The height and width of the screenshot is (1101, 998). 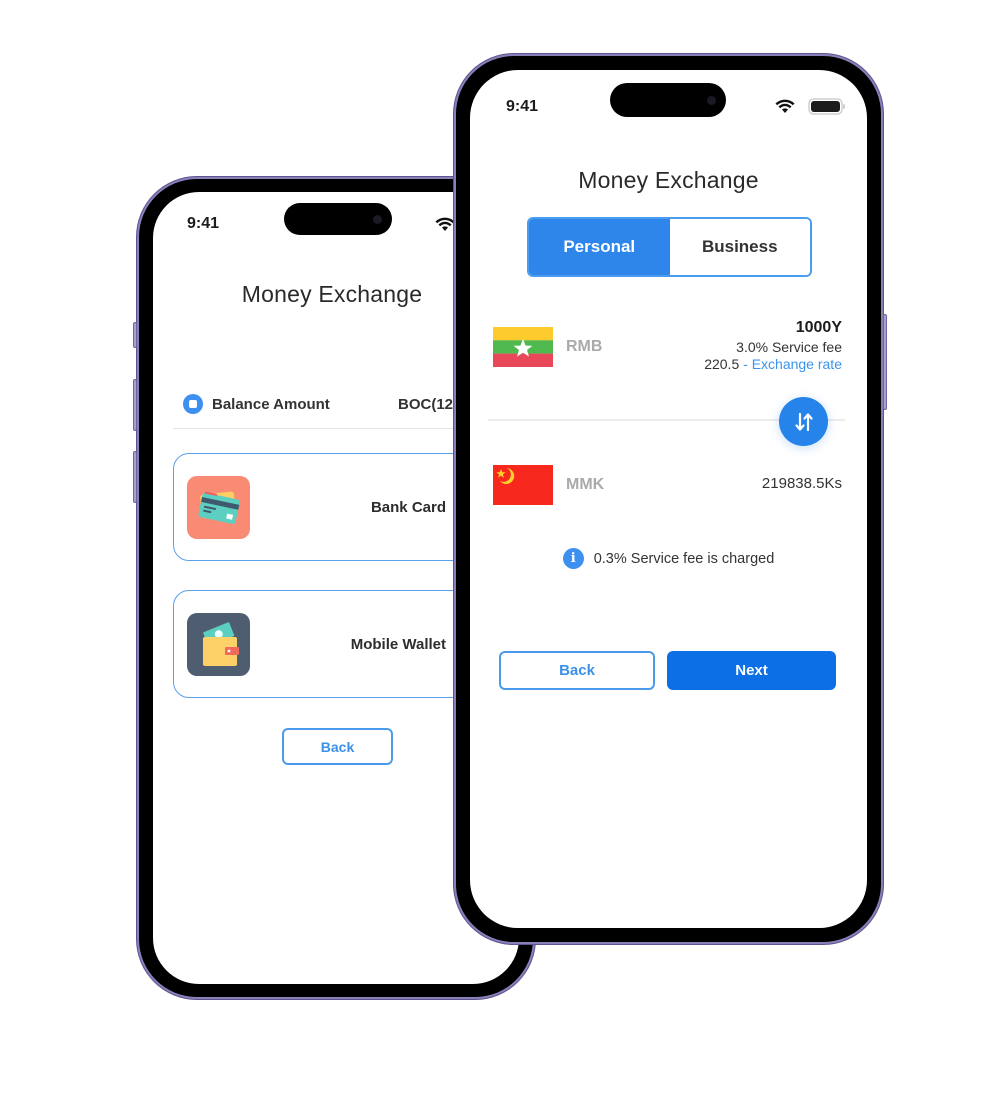 What do you see at coordinates (218, 507) in the screenshot?
I see `bank-card-icon` at bounding box center [218, 507].